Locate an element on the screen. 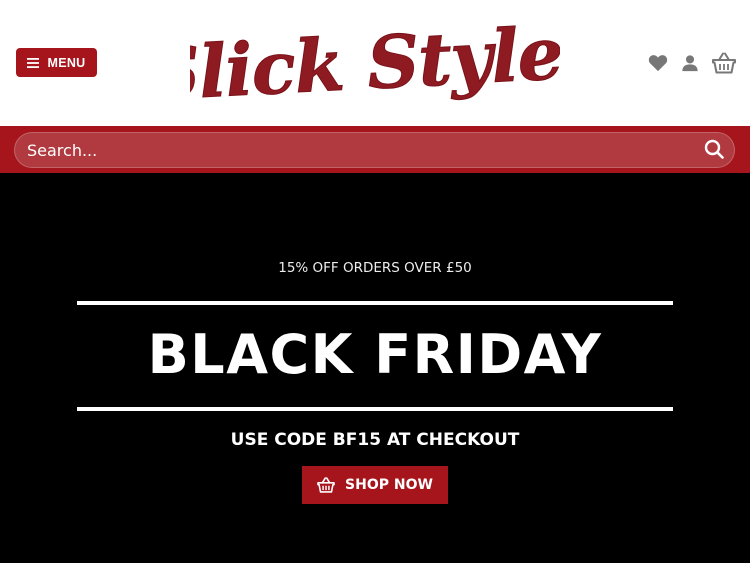  code-suffix: AT CHECKOUT is located at coordinates (450, 440).